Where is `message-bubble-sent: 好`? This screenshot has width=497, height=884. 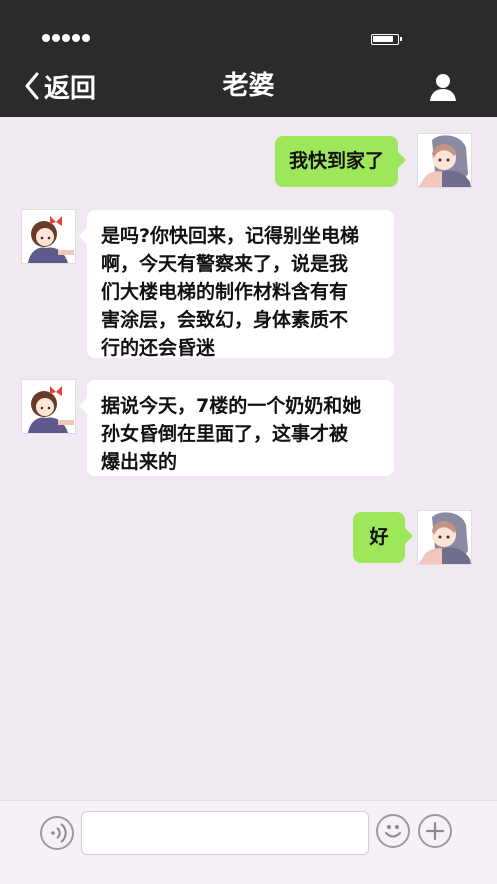 message-bubble-sent: 好 is located at coordinates (383, 537).